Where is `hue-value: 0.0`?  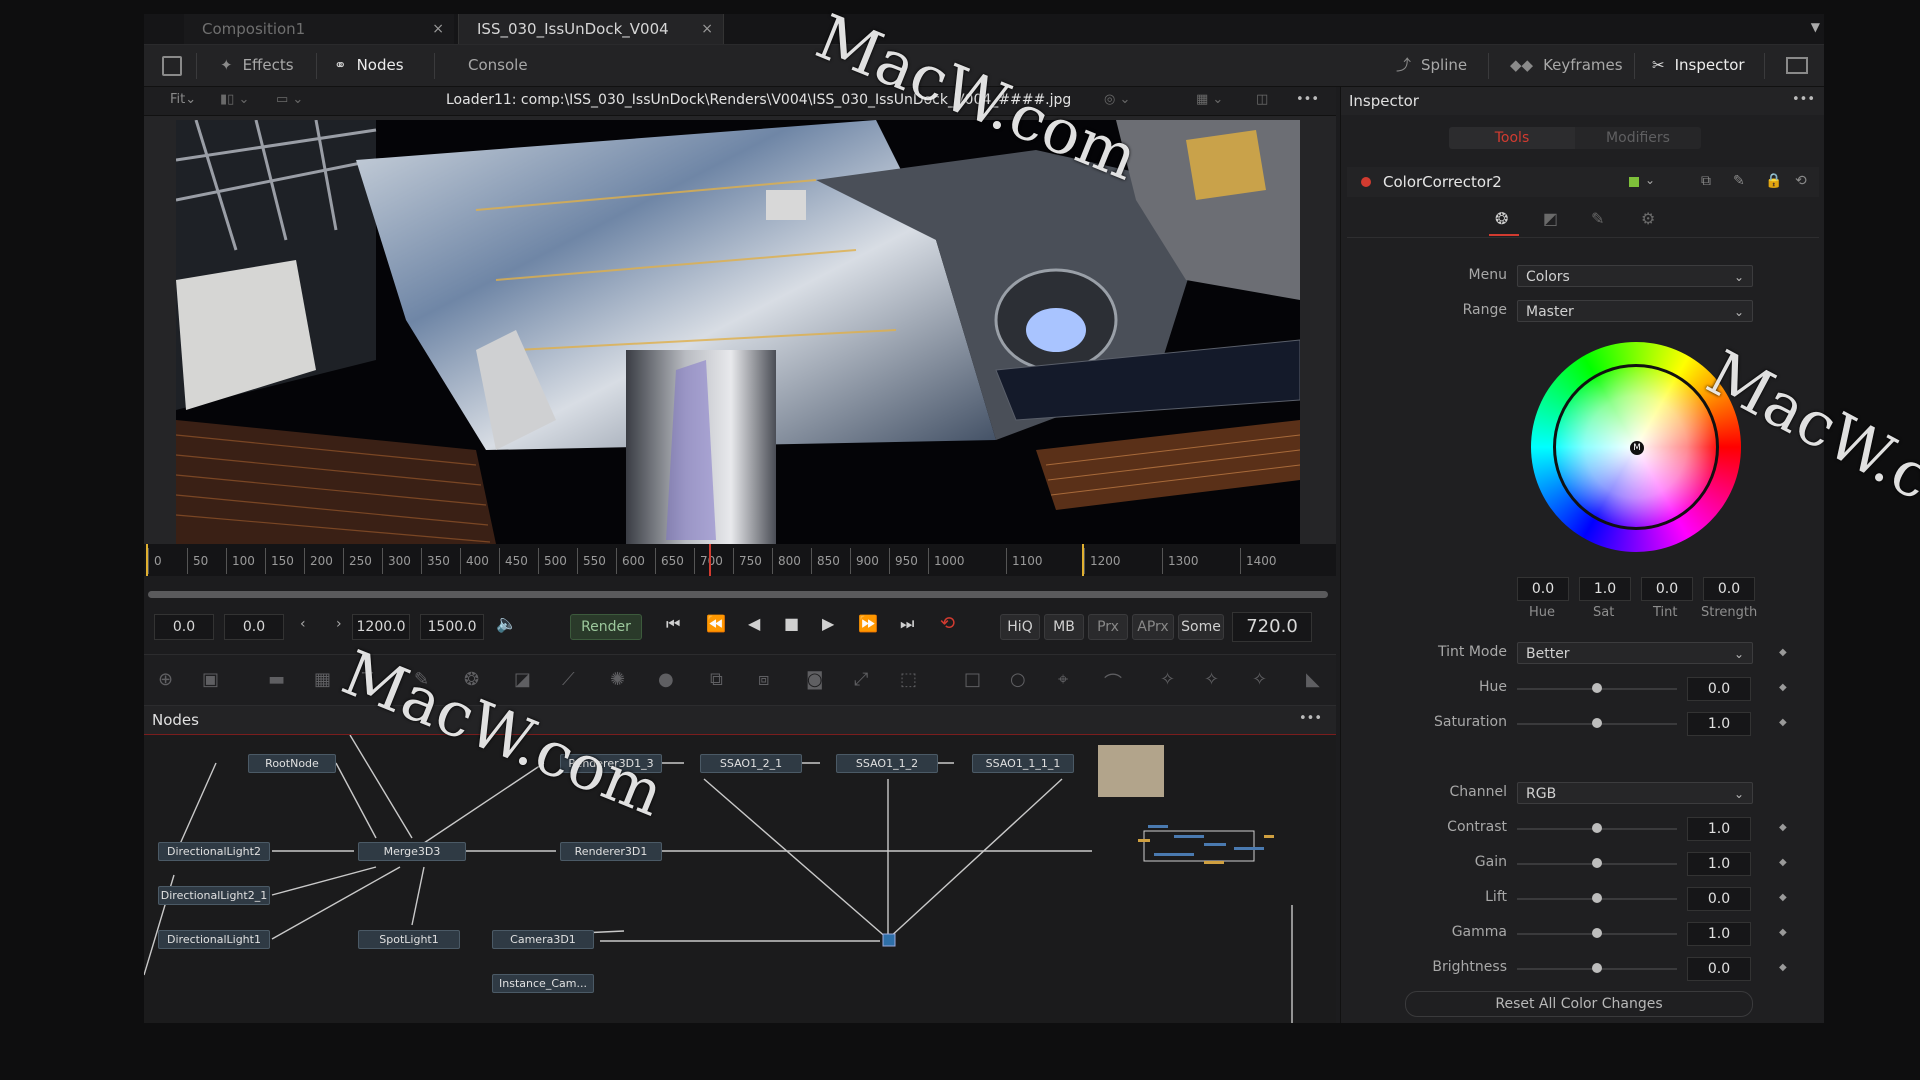 hue-value: 0.0 is located at coordinates (1719, 689).